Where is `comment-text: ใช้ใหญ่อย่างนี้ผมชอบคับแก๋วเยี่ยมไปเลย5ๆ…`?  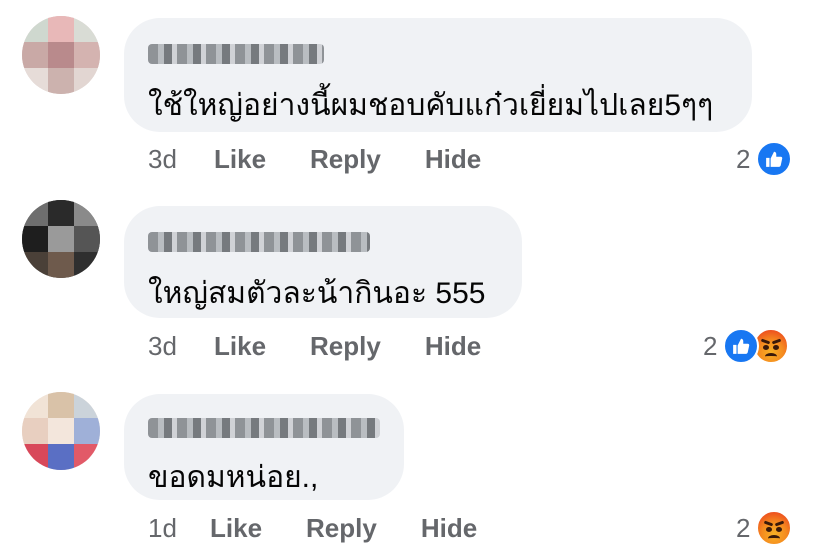 comment-text: ใช้ใหญ่อย่างนี้ผมชอบคับแก๋วเยี่ยมไปเลย5ๆ… is located at coordinates (431, 105).